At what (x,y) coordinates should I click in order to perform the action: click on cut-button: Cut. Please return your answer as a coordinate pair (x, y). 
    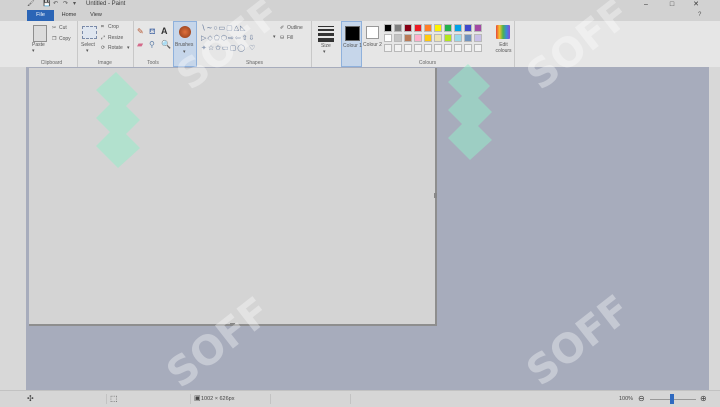
    Looking at the image, I should click on (63, 28).